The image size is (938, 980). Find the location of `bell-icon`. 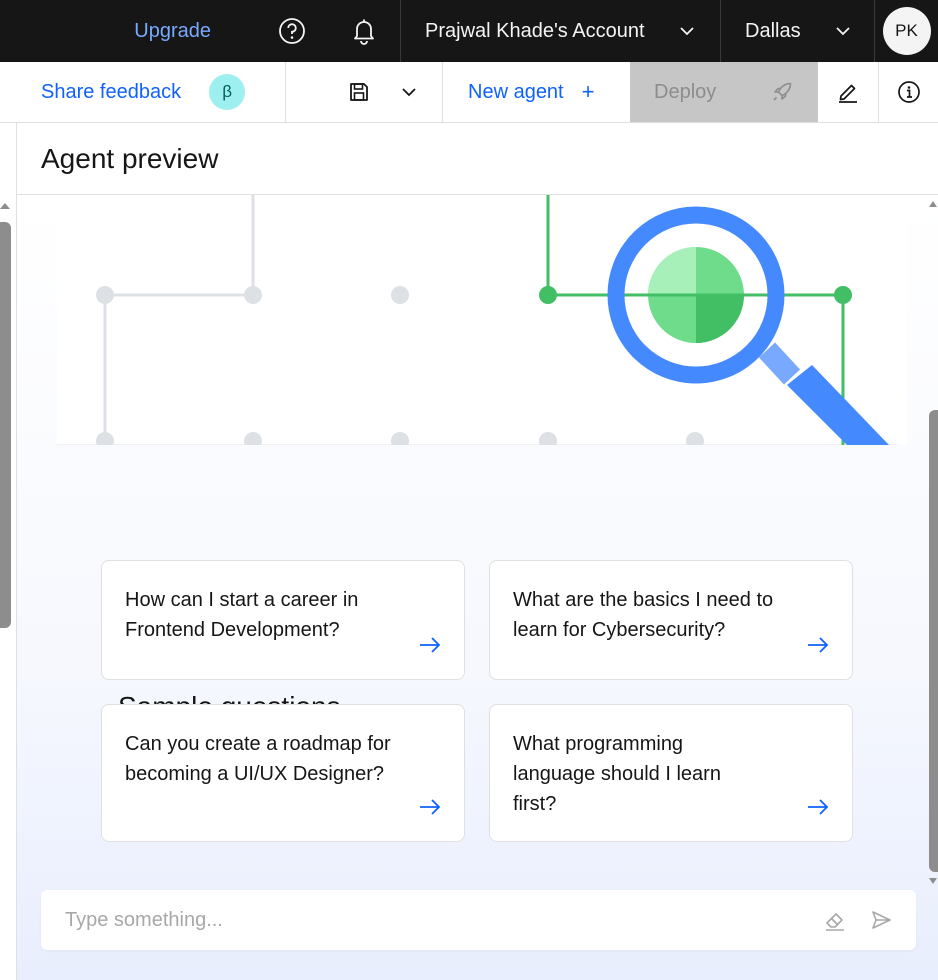

bell-icon is located at coordinates (364, 32).